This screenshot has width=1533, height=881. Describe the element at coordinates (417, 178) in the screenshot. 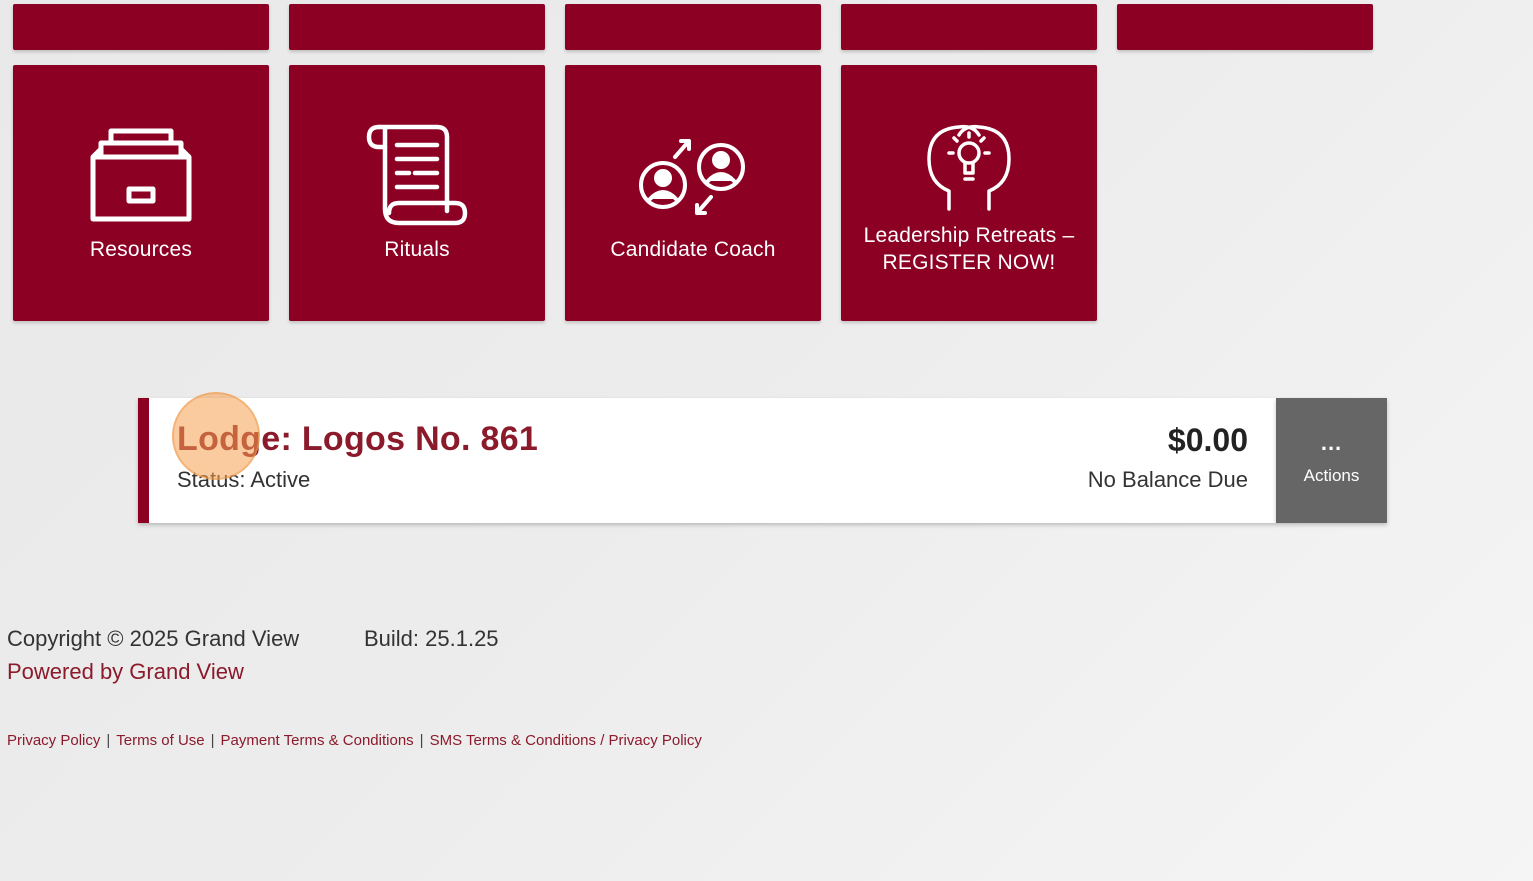

I see `scroll-icon` at that location.